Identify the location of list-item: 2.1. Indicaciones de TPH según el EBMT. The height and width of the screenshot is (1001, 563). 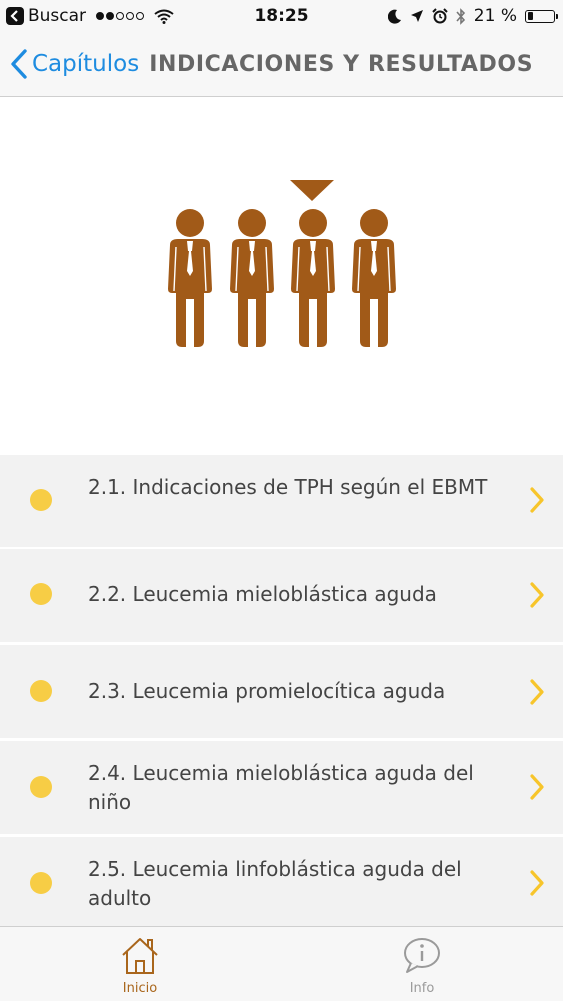
(281, 501).